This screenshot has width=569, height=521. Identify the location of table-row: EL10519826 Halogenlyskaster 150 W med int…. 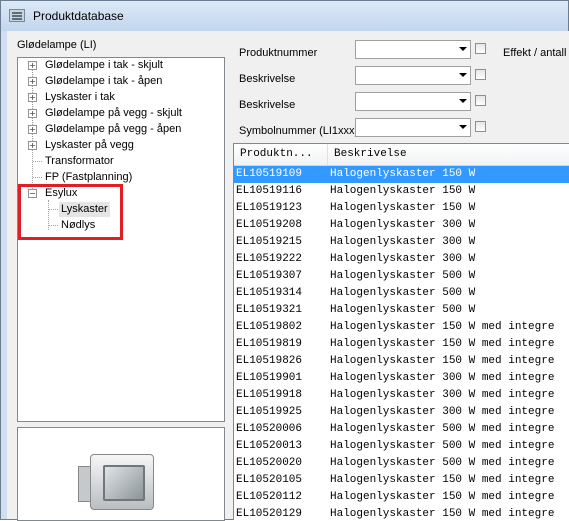
(401, 361).